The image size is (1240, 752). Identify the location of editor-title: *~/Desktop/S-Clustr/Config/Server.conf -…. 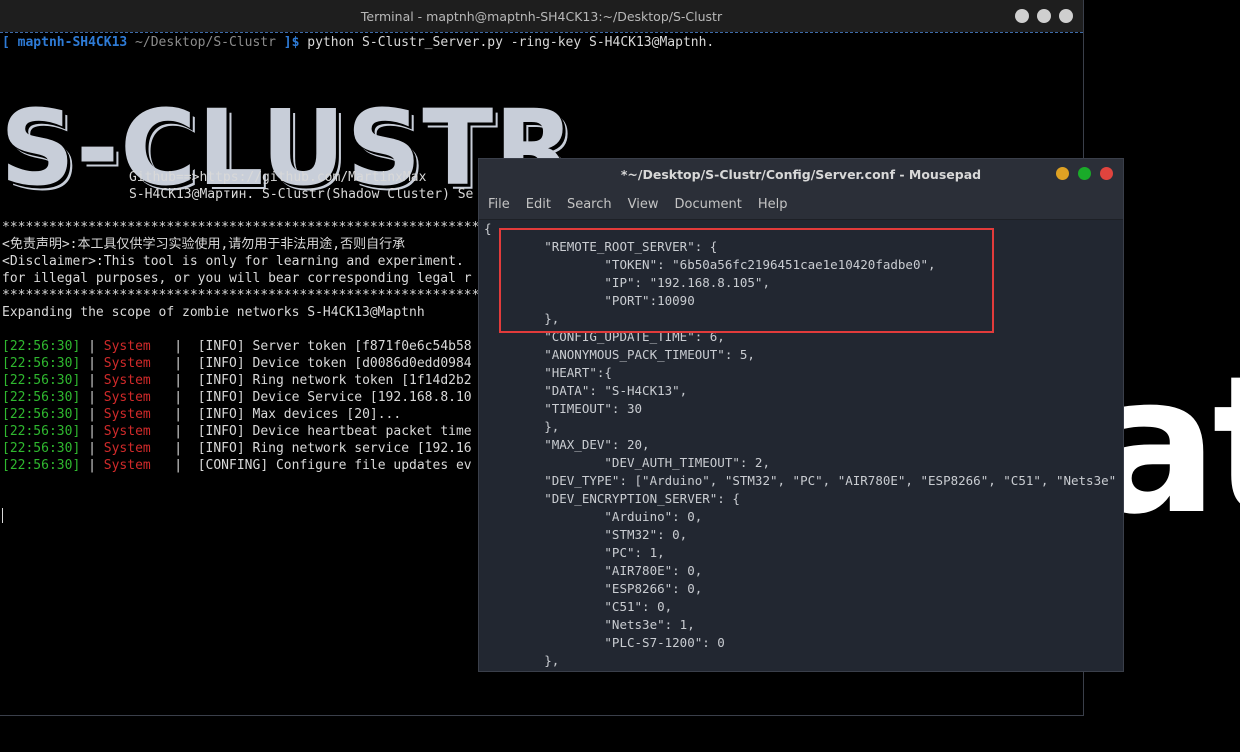
(801, 174).